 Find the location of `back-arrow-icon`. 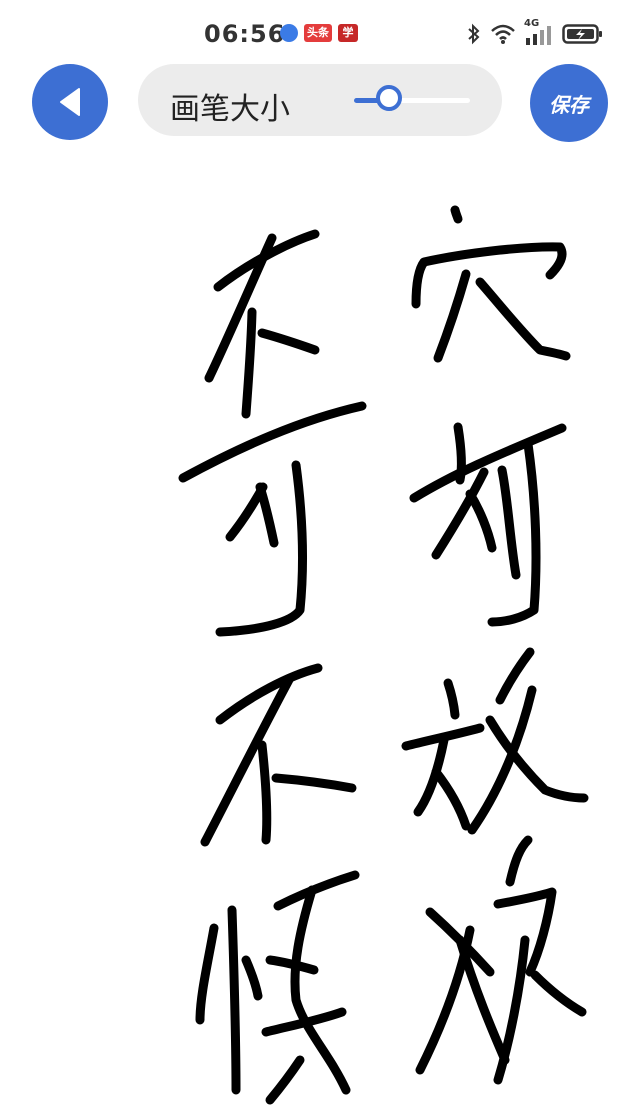

back-arrow-icon is located at coordinates (70, 102).